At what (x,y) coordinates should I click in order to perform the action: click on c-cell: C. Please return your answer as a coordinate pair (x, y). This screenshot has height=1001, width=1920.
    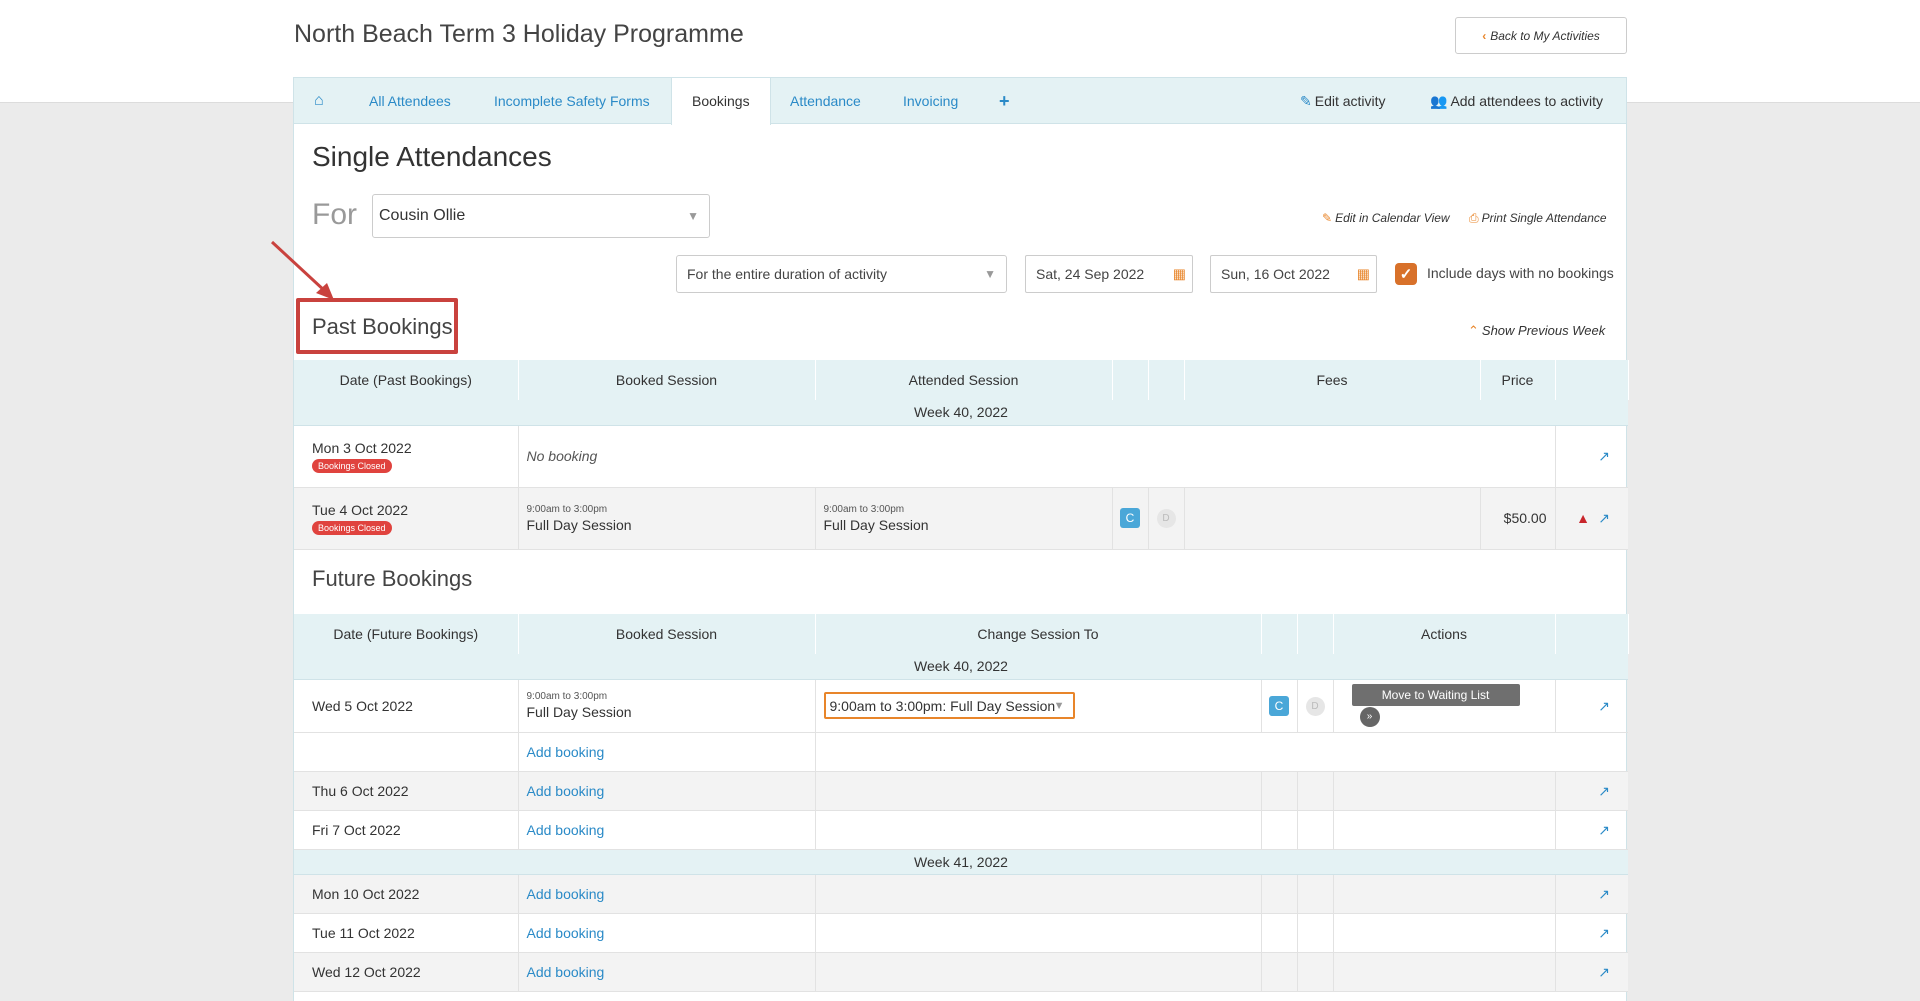
    Looking at the image, I should click on (1279, 706).